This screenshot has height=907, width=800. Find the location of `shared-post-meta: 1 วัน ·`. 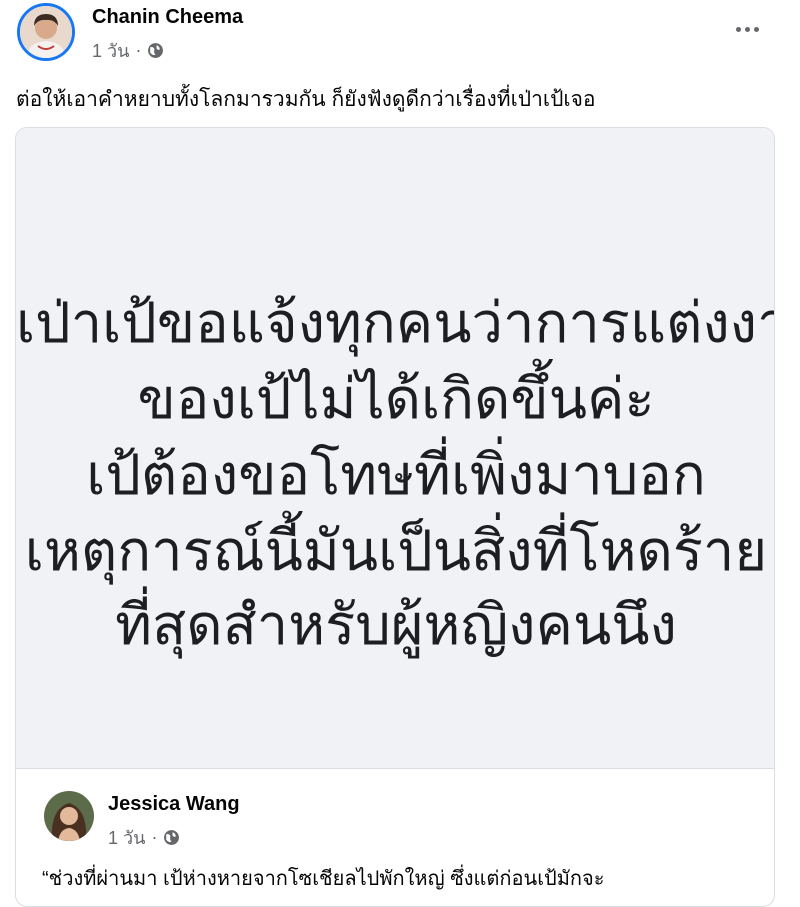

shared-post-meta: 1 วัน · is located at coordinates (144, 837).